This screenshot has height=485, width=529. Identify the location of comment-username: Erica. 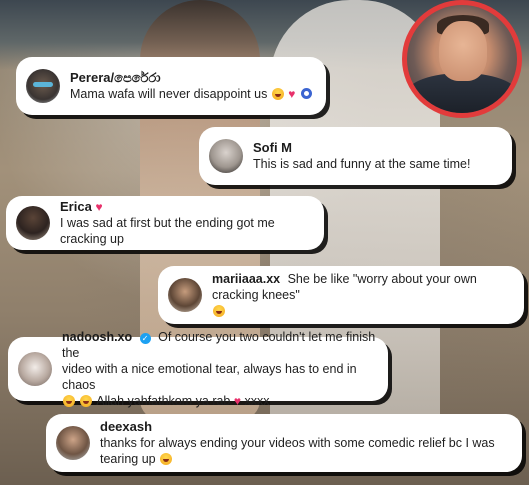
(76, 206).